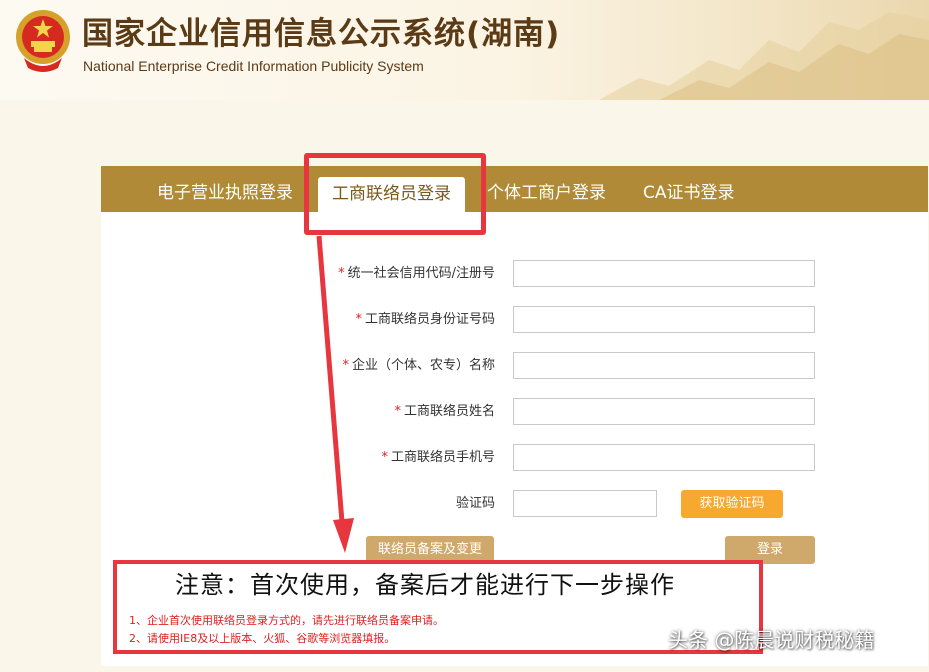  I want to click on phone-input, so click(664, 457).